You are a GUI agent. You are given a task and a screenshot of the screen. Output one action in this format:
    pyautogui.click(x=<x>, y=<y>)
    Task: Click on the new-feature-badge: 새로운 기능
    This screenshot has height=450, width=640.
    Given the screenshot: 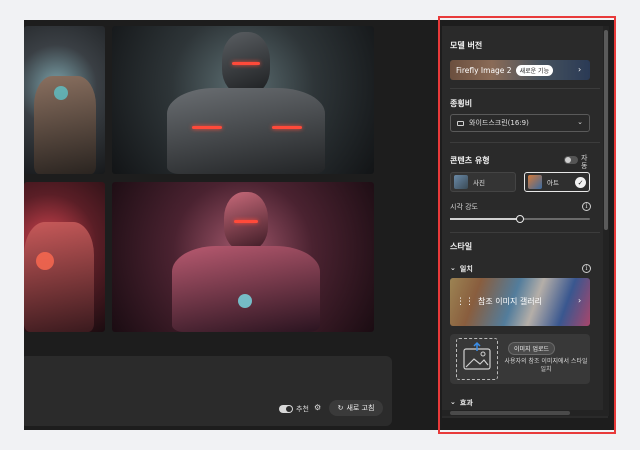 What is the action you would take?
    pyautogui.click(x=534, y=70)
    